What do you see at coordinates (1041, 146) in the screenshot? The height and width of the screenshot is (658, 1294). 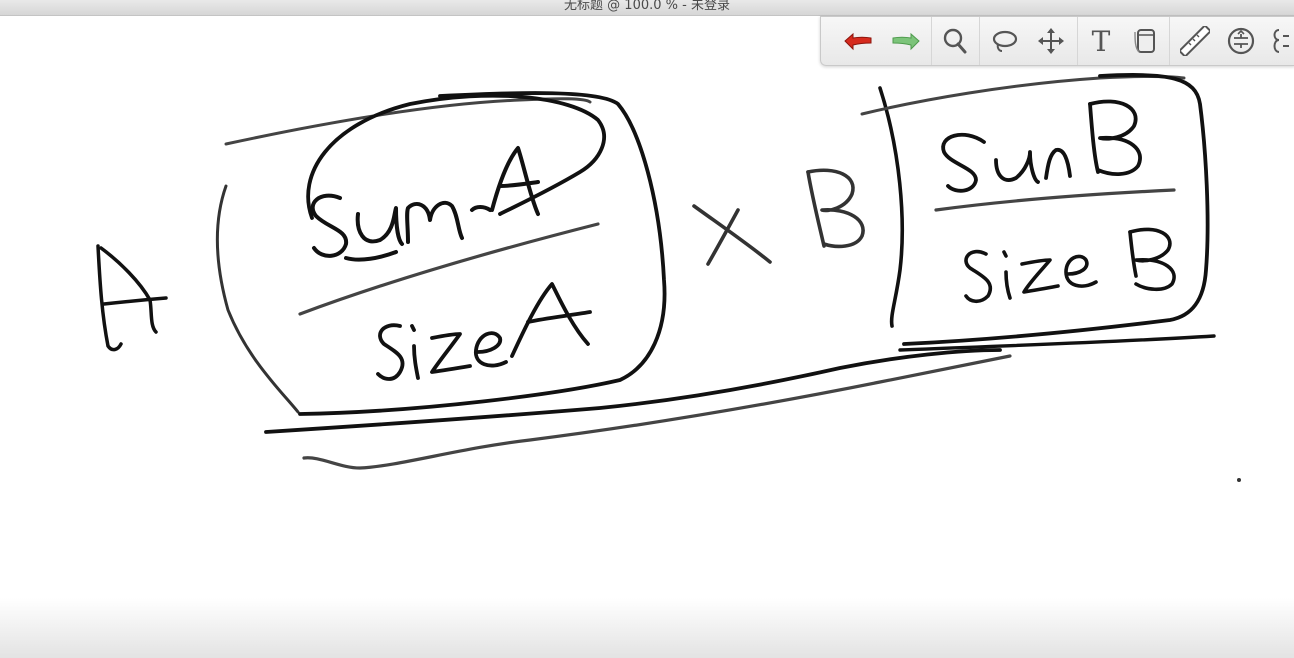 I see `ink-word-sumb` at bounding box center [1041, 146].